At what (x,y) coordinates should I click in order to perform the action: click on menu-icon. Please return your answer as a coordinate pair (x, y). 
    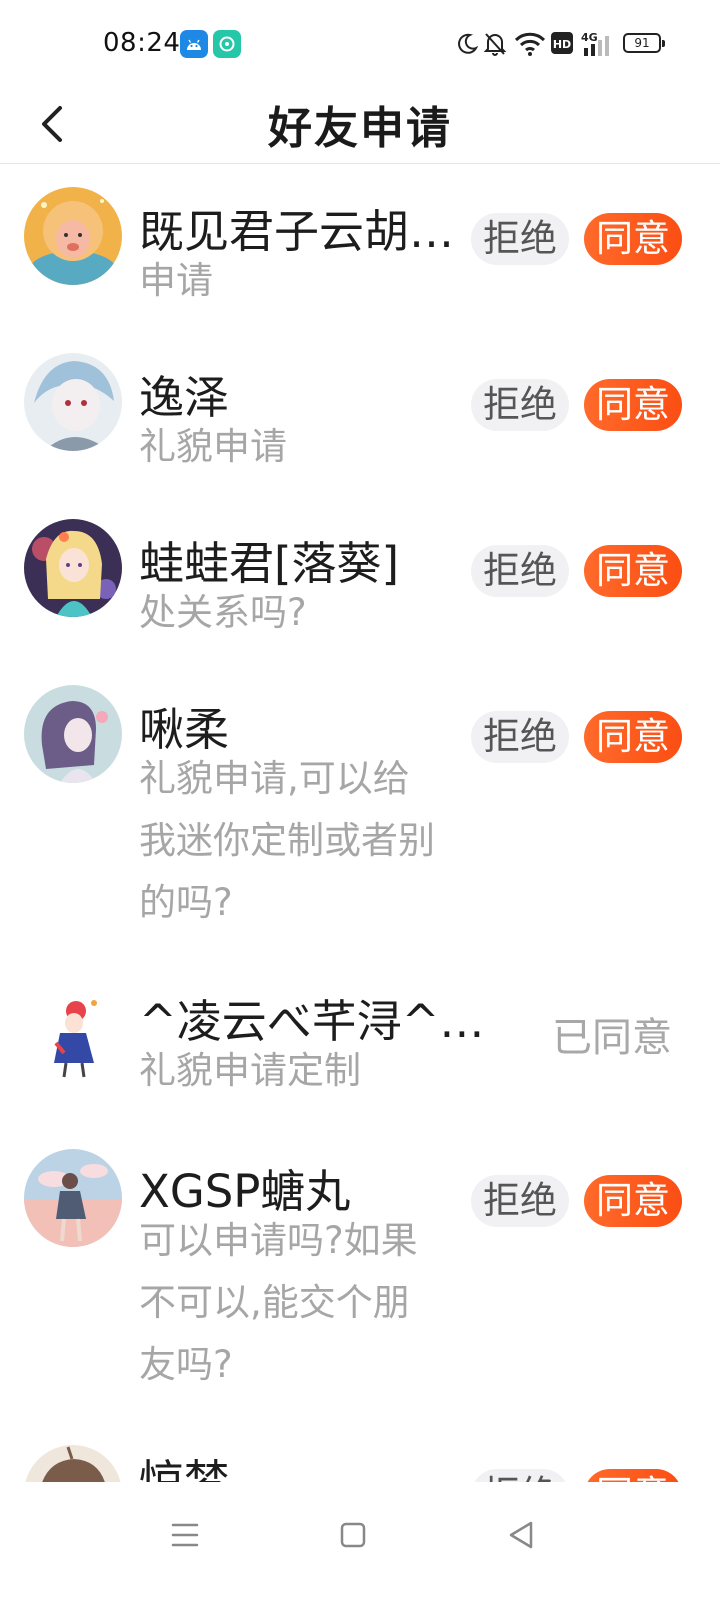
    Looking at the image, I should click on (185, 1535).